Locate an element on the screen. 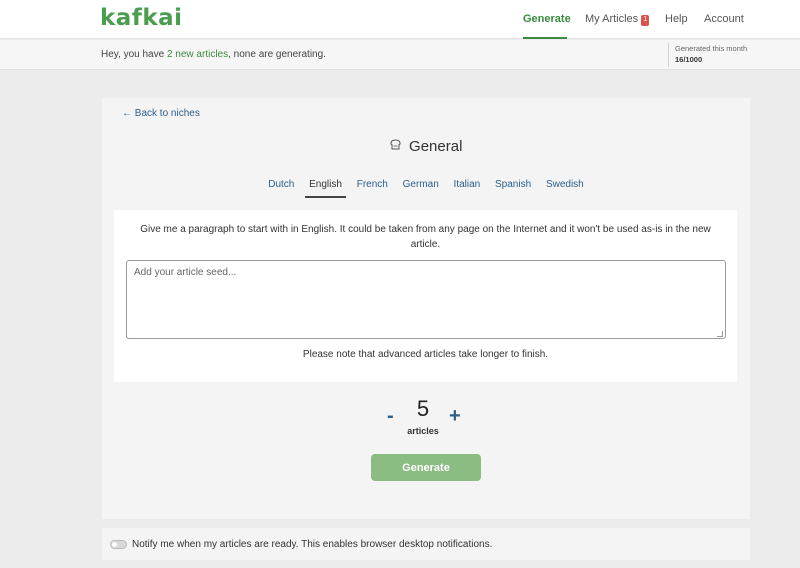 This screenshot has width=800, height=568. decrease-count-button: - is located at coordinates (390, 416).